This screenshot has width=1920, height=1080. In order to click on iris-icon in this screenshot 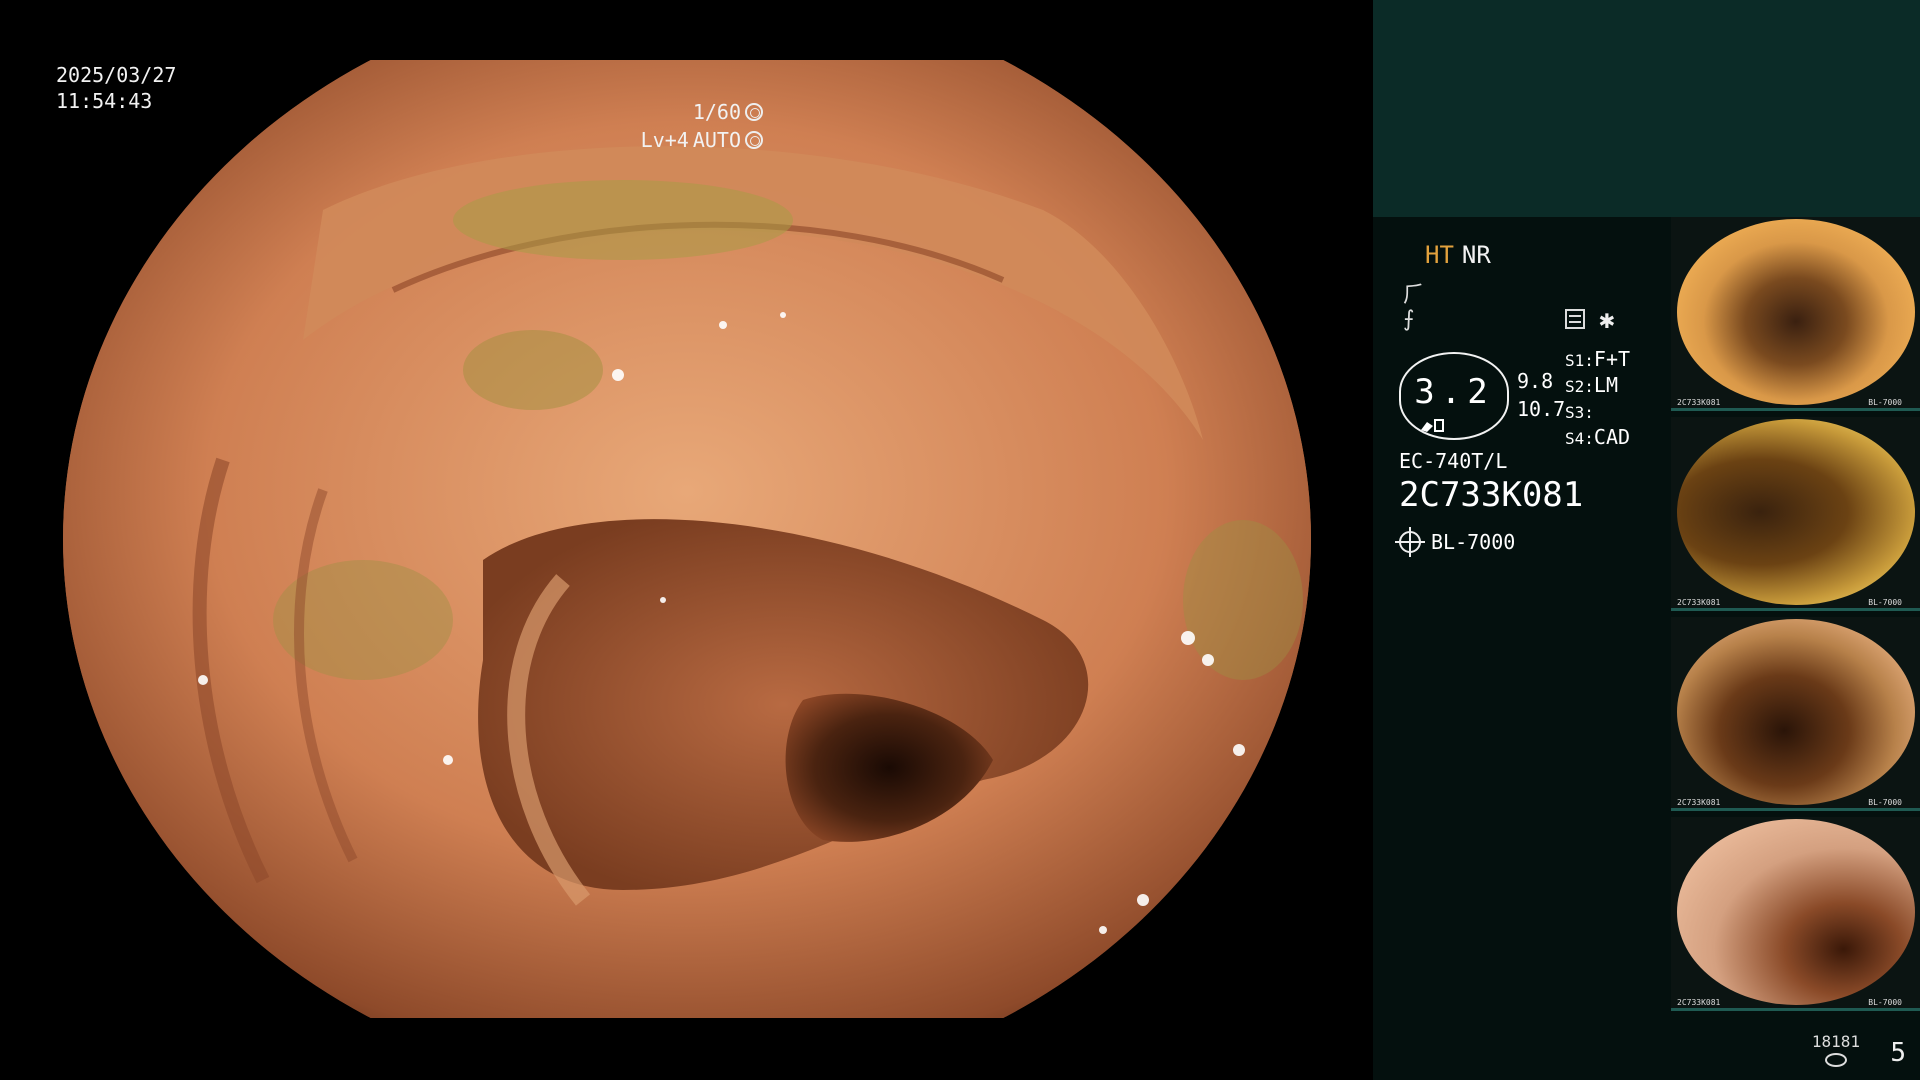, I will do `click(754, 140)`.